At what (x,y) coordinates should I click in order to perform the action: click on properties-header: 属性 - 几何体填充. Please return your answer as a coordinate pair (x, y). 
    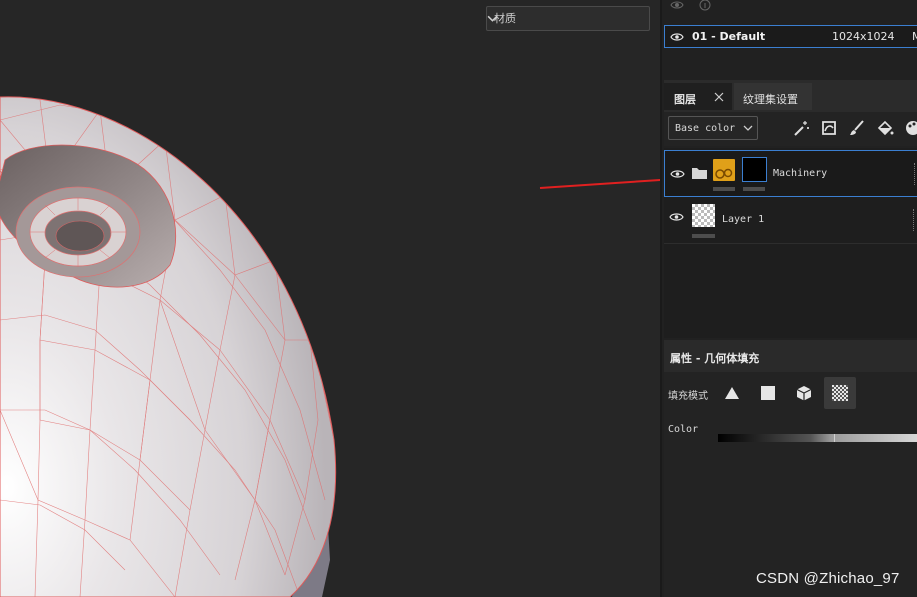
    Looking at the image, I should click on (790, 356).